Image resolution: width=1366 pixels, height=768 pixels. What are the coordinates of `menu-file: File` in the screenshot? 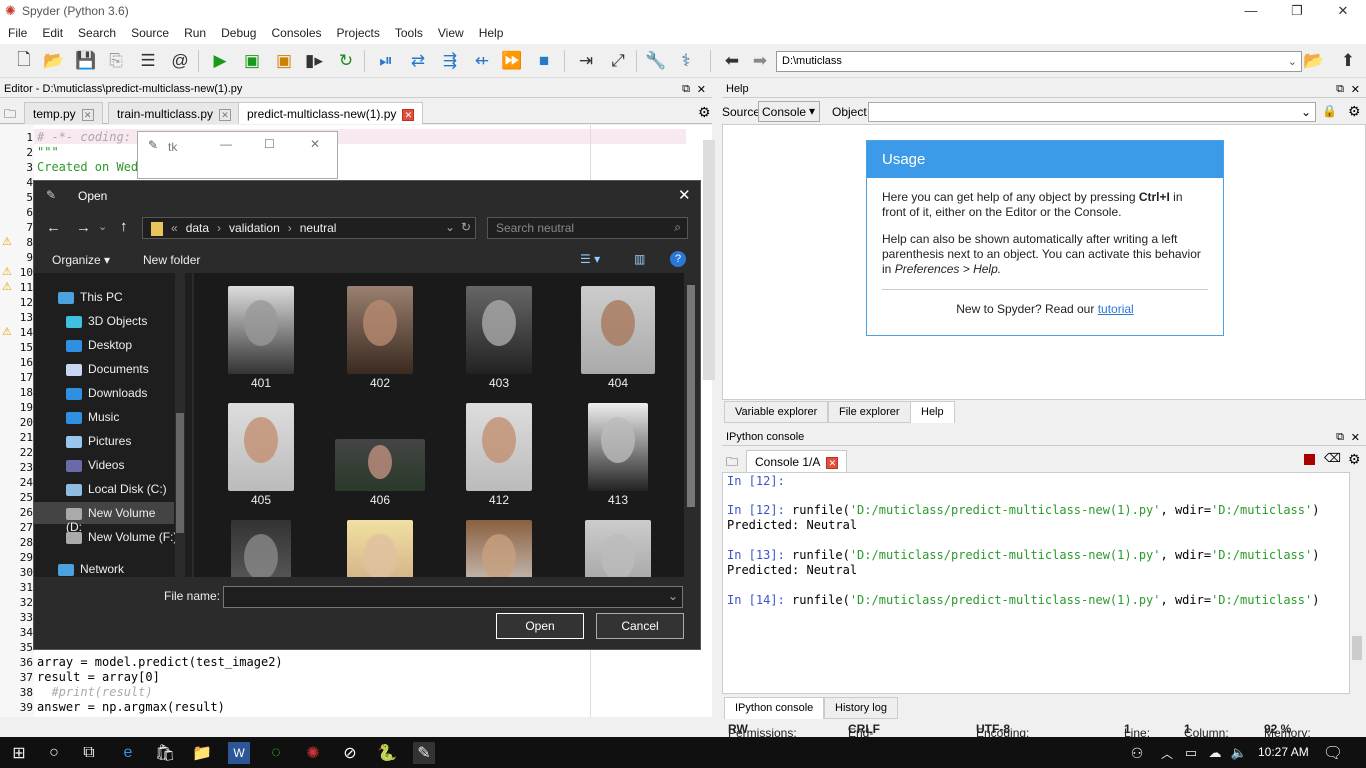 It's located at (17, 31).